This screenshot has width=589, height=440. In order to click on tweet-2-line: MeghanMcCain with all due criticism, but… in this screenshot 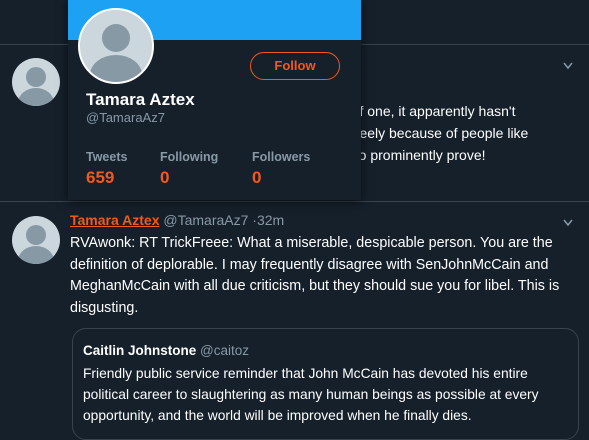, I will do `click(315, 286)`.